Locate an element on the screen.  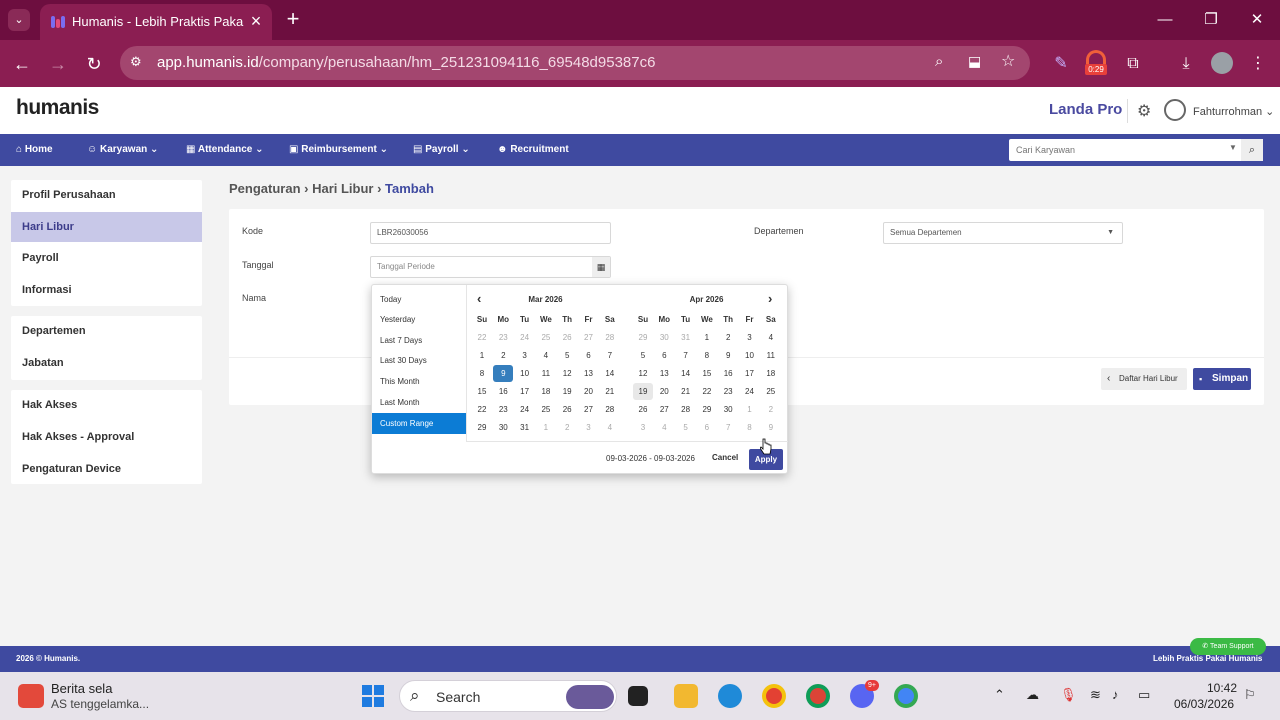
calendar-day: 27 is located at coordinates (589, 409).